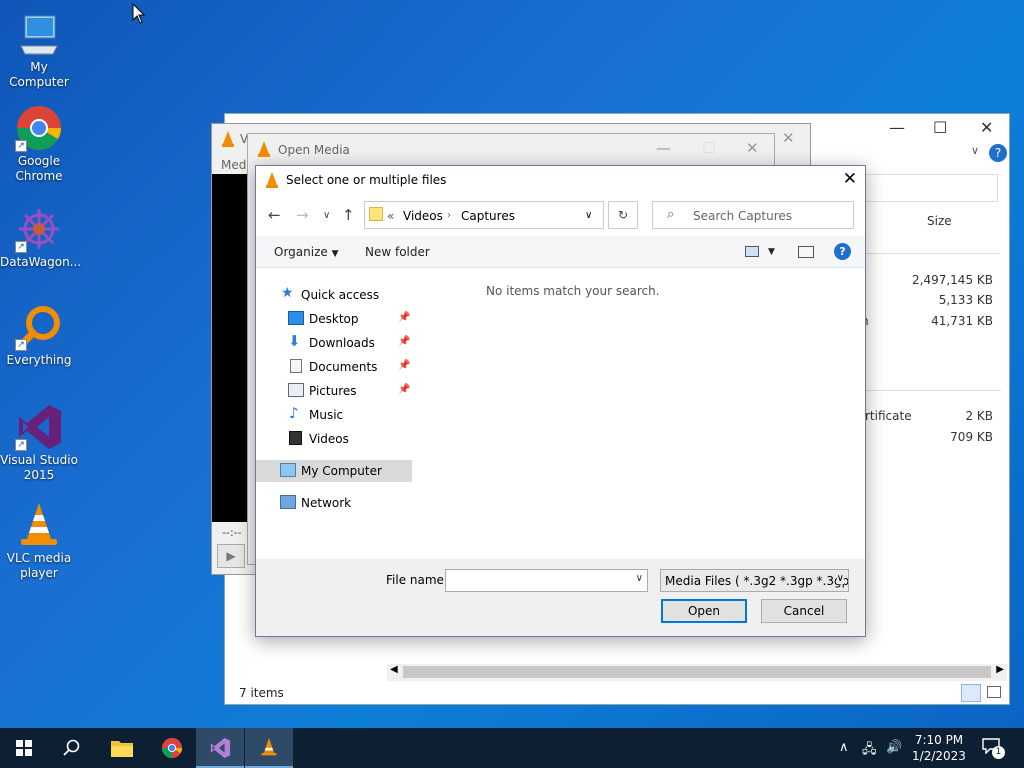 The width and height of the screenshot is (1024, 768). What do you see at coordinates (894, 747) in the screenshot?
I see `volume-icon: 🔊` at bounding box center [894, 747].